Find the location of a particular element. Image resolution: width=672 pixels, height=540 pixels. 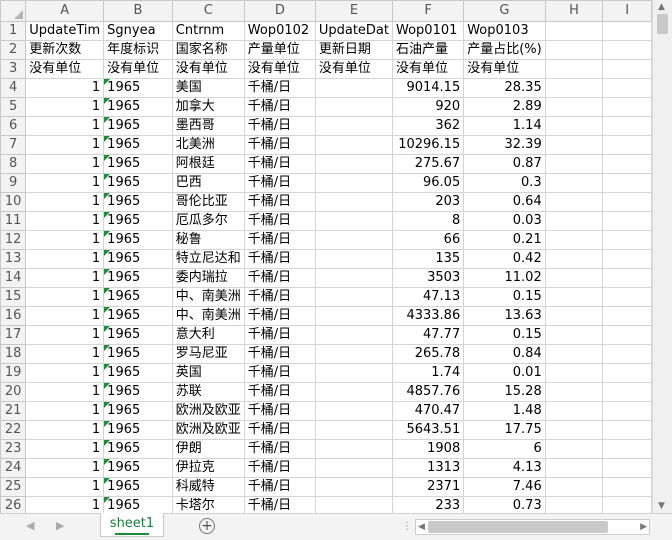

add-sheet-icon: + is located at coordinates (207, 526).